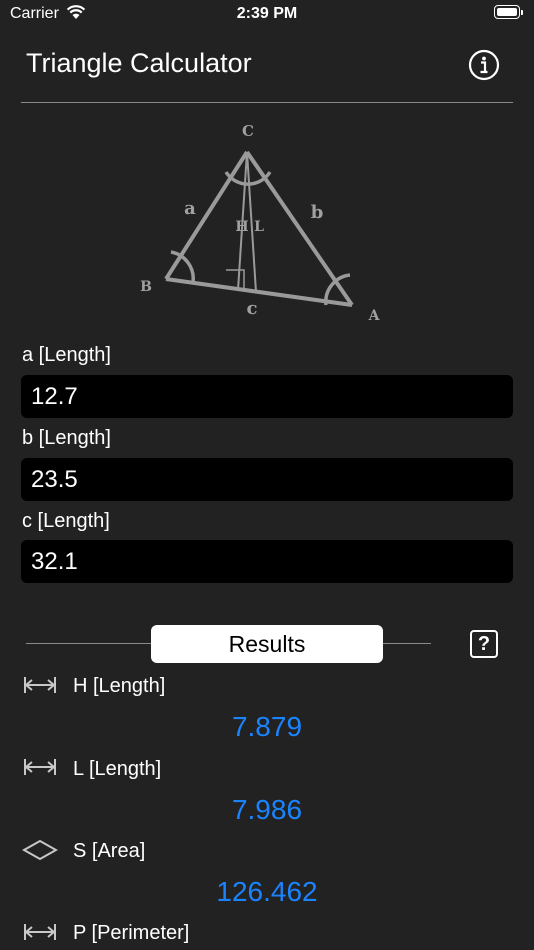  I want to click on results-divider-right, so click(407, 643).